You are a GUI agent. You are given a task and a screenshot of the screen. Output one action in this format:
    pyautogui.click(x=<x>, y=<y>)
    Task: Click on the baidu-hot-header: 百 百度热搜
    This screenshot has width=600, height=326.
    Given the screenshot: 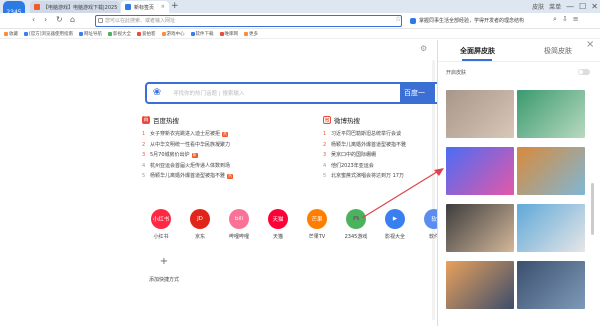 What is the action you would take?
    pyautogui.click(x=217, y=120)
    